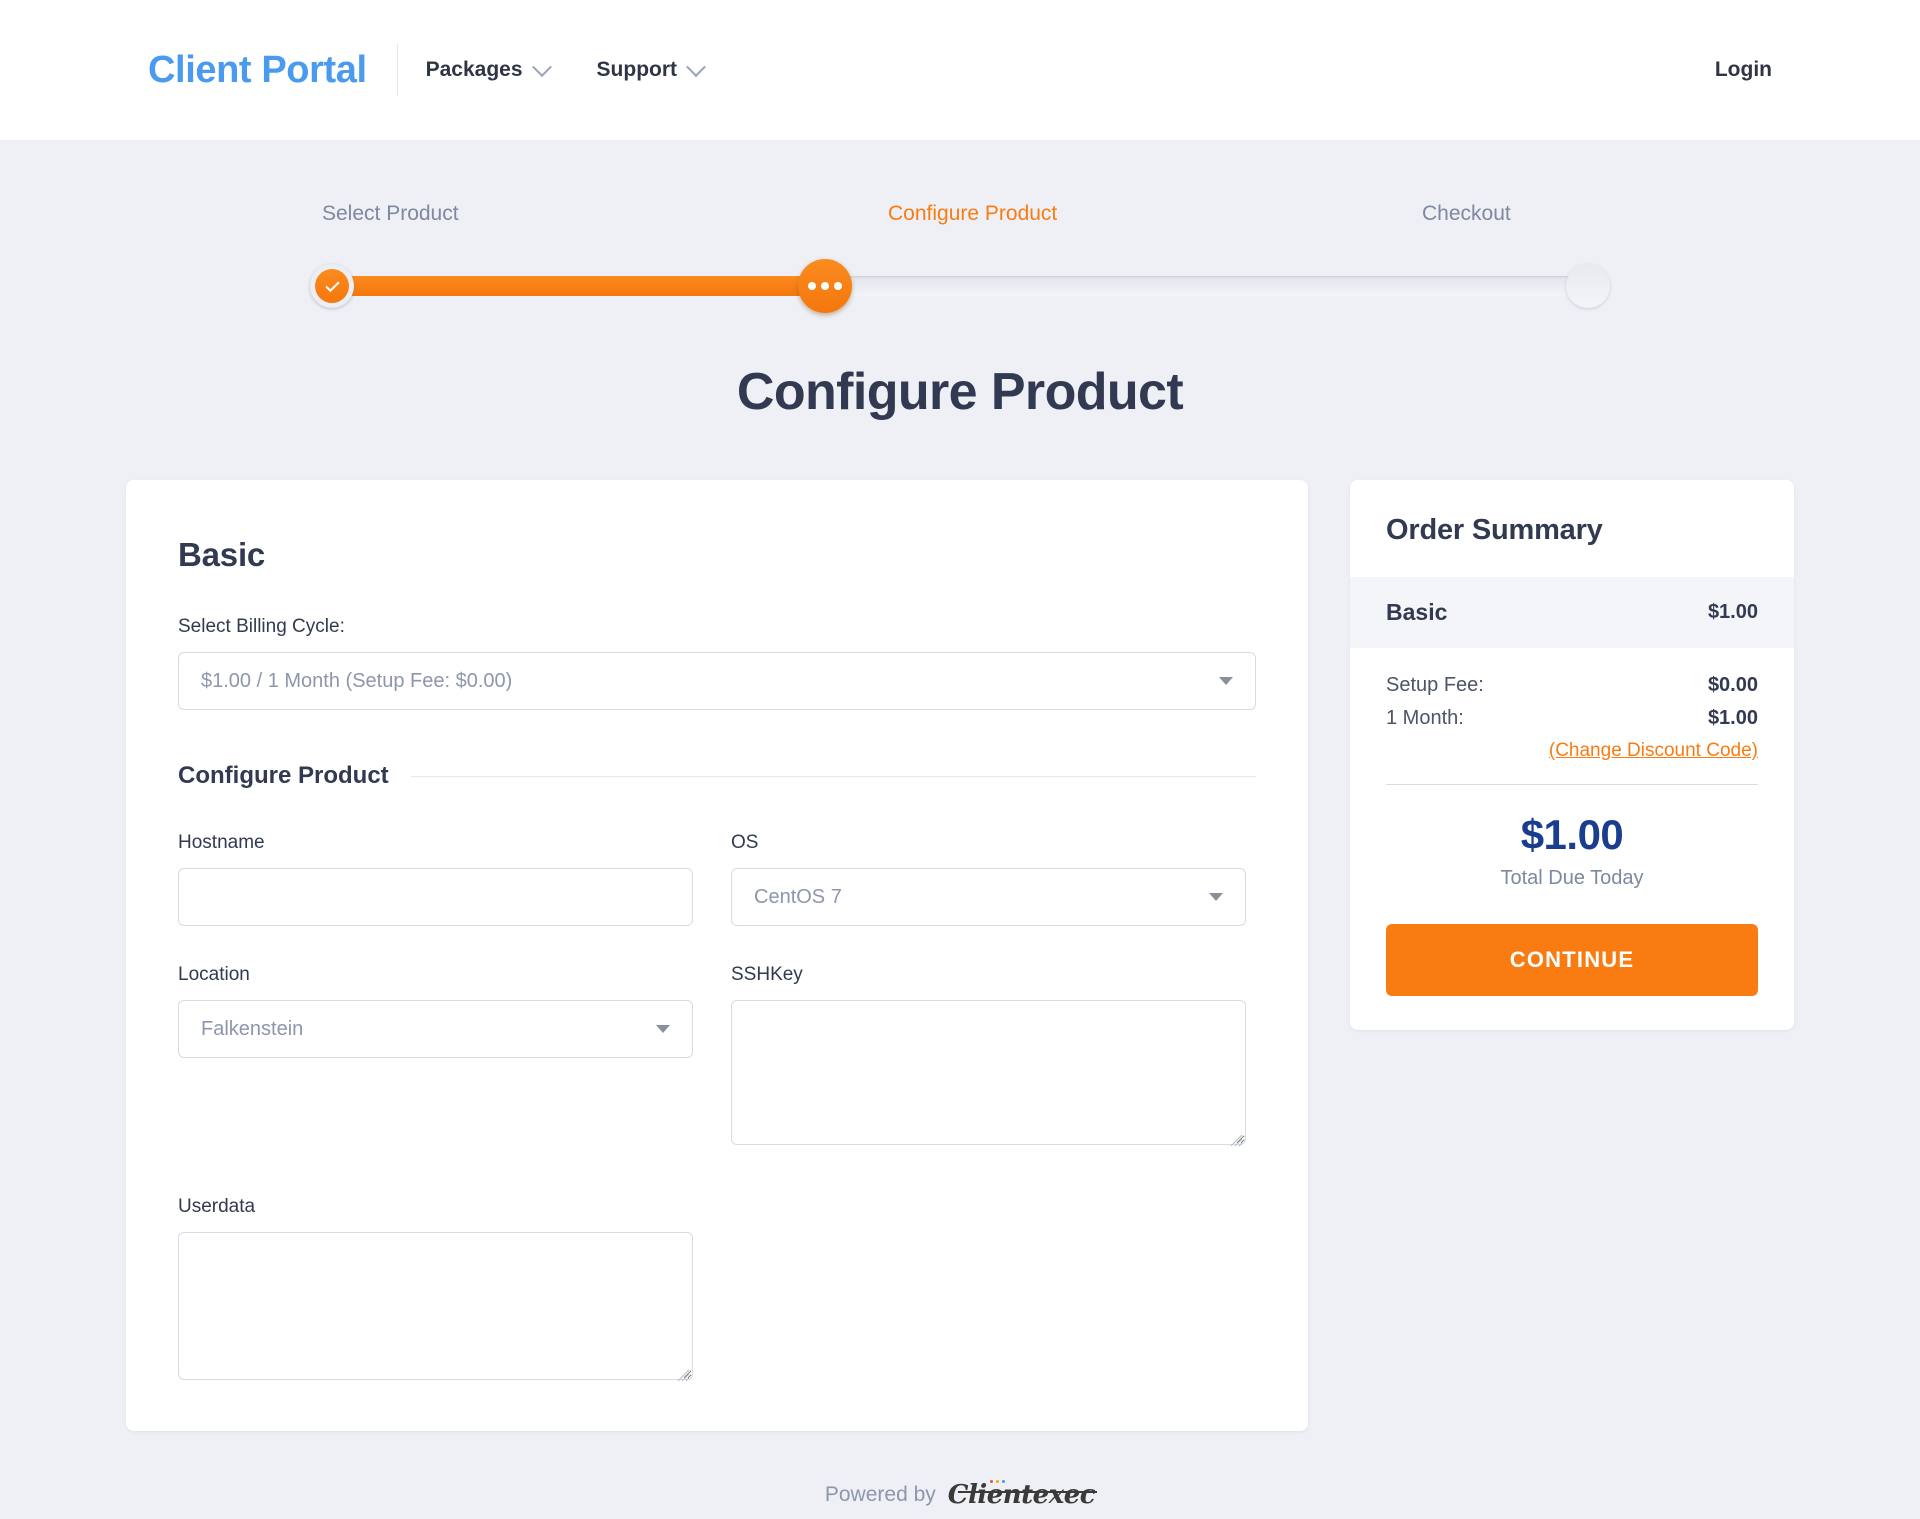 Image resolution: width=1920 pixels, height=1519 pixels. I want to click on order-summary-line-amount: $0.00, so click(1732, 685).